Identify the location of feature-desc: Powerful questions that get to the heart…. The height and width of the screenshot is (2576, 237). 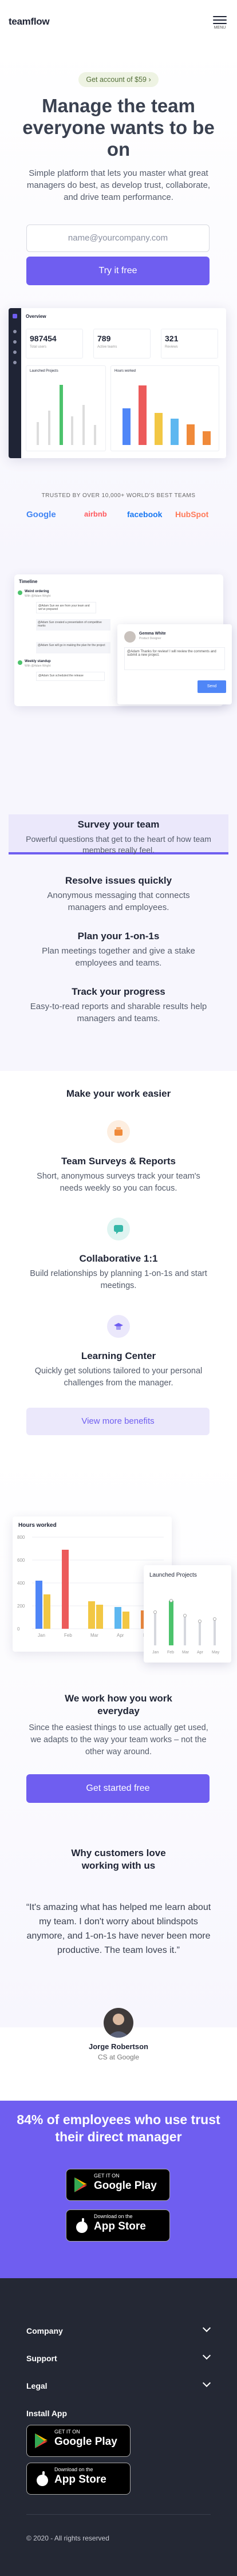
(118, 844).